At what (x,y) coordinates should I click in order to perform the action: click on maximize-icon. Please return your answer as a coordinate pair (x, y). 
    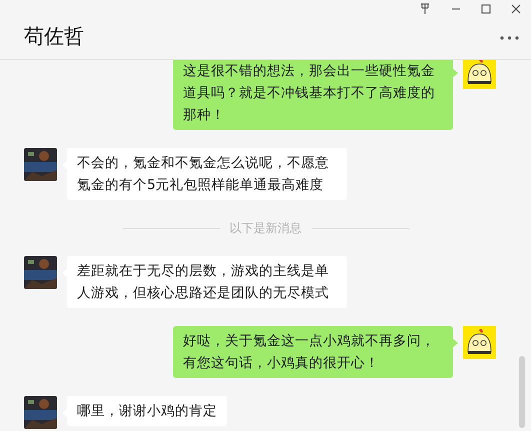
    Looking at the image, I should click on (486, 9).